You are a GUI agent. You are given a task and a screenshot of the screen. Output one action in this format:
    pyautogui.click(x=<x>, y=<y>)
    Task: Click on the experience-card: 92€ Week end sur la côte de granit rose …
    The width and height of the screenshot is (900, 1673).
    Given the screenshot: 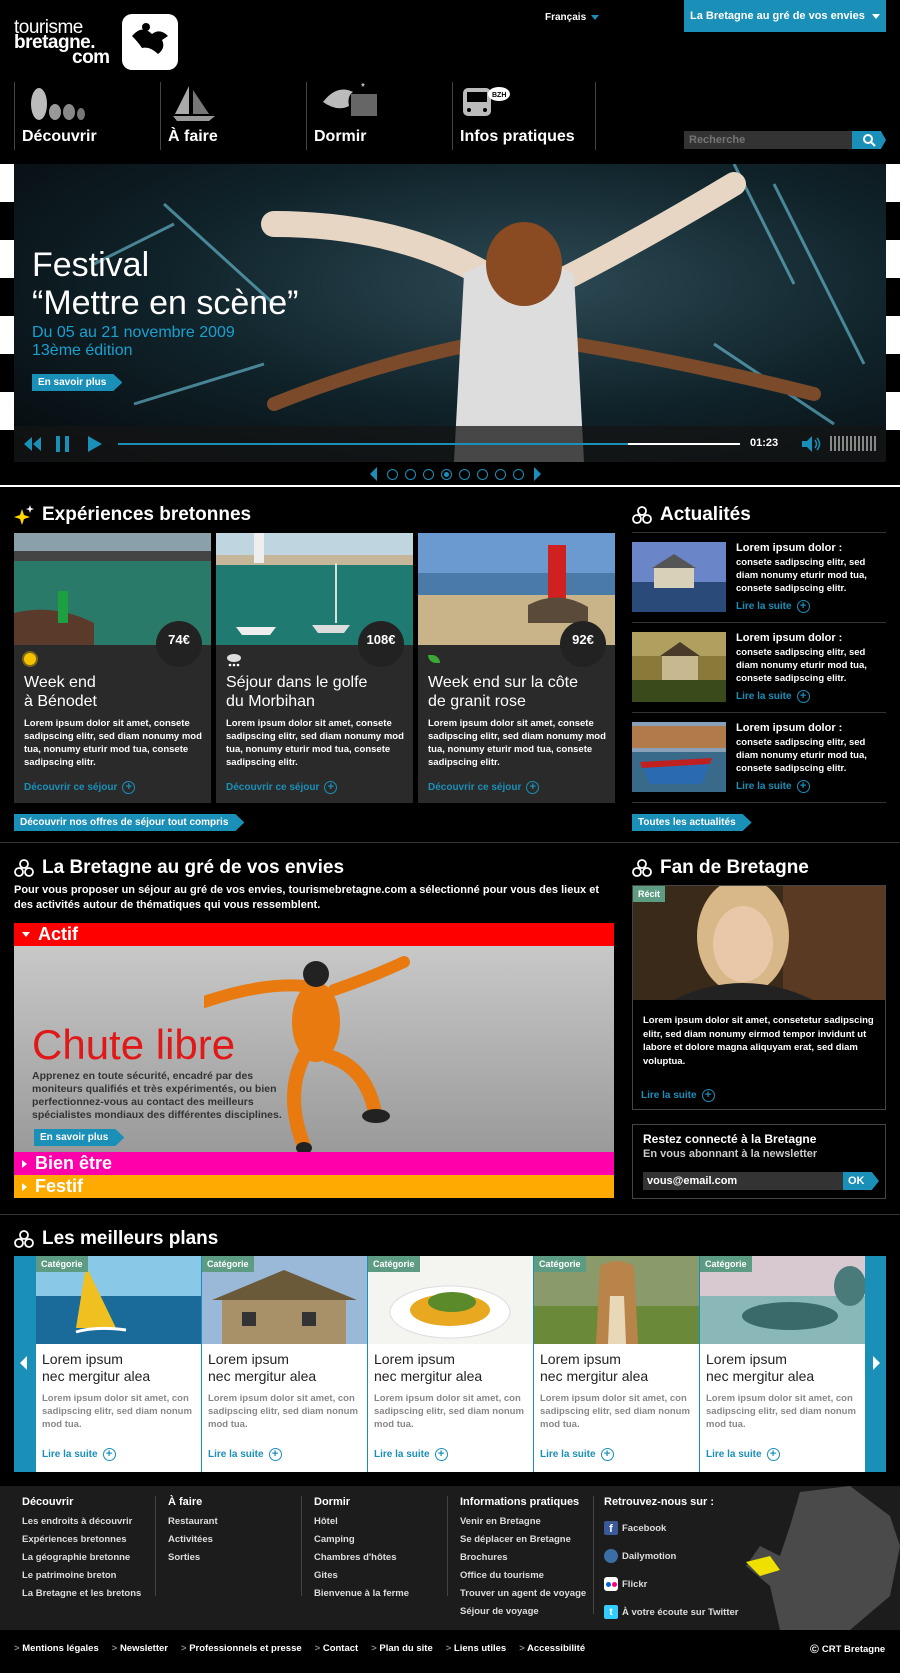 What is the action you would take?
    pyautogui.click(x=516, y=668)
    